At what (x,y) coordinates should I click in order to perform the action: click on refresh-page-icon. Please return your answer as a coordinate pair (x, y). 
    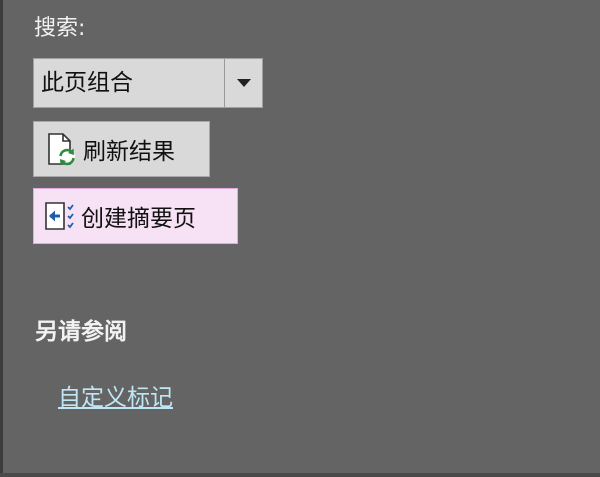
    Looking at the image, I should click on (61, 149).